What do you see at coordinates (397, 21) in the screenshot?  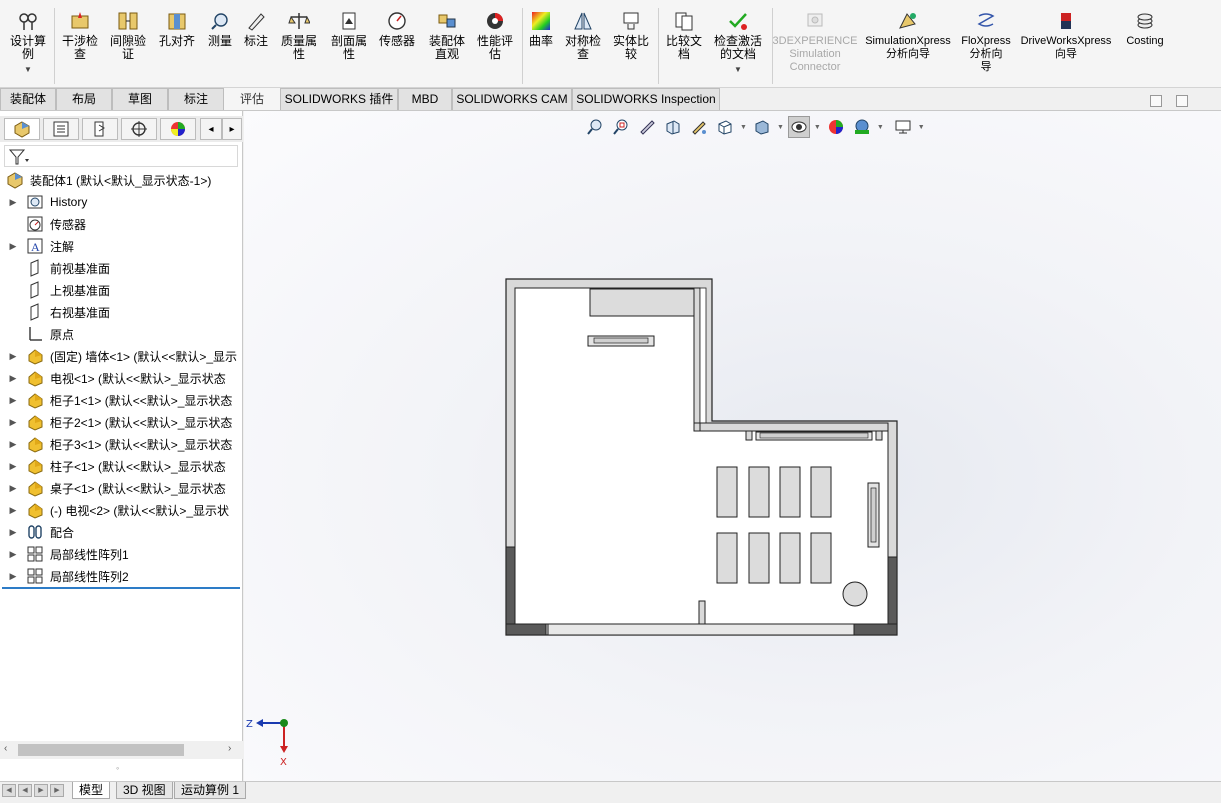 I see `sensor-icon` at bounding box center [397, 21].